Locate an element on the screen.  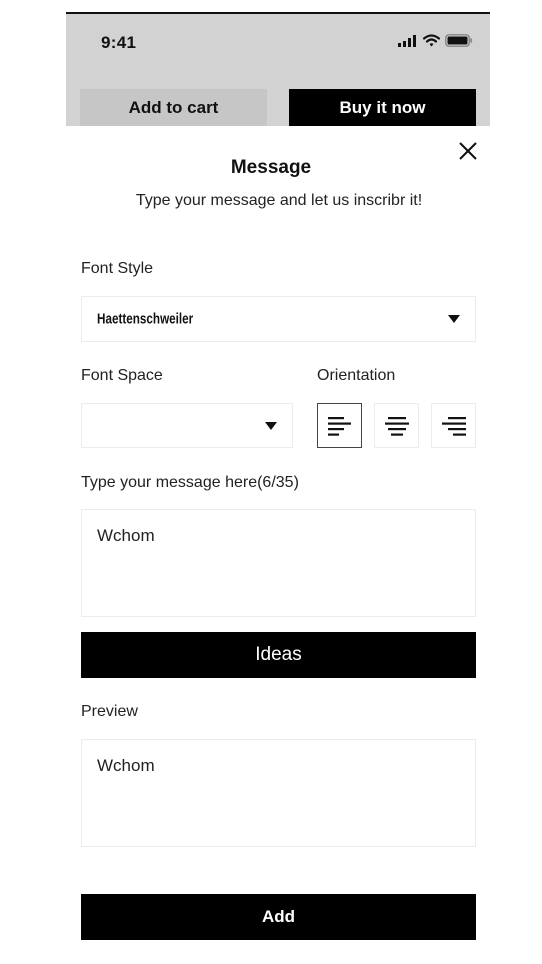
align-right-button is located at coordinates (453, 425).